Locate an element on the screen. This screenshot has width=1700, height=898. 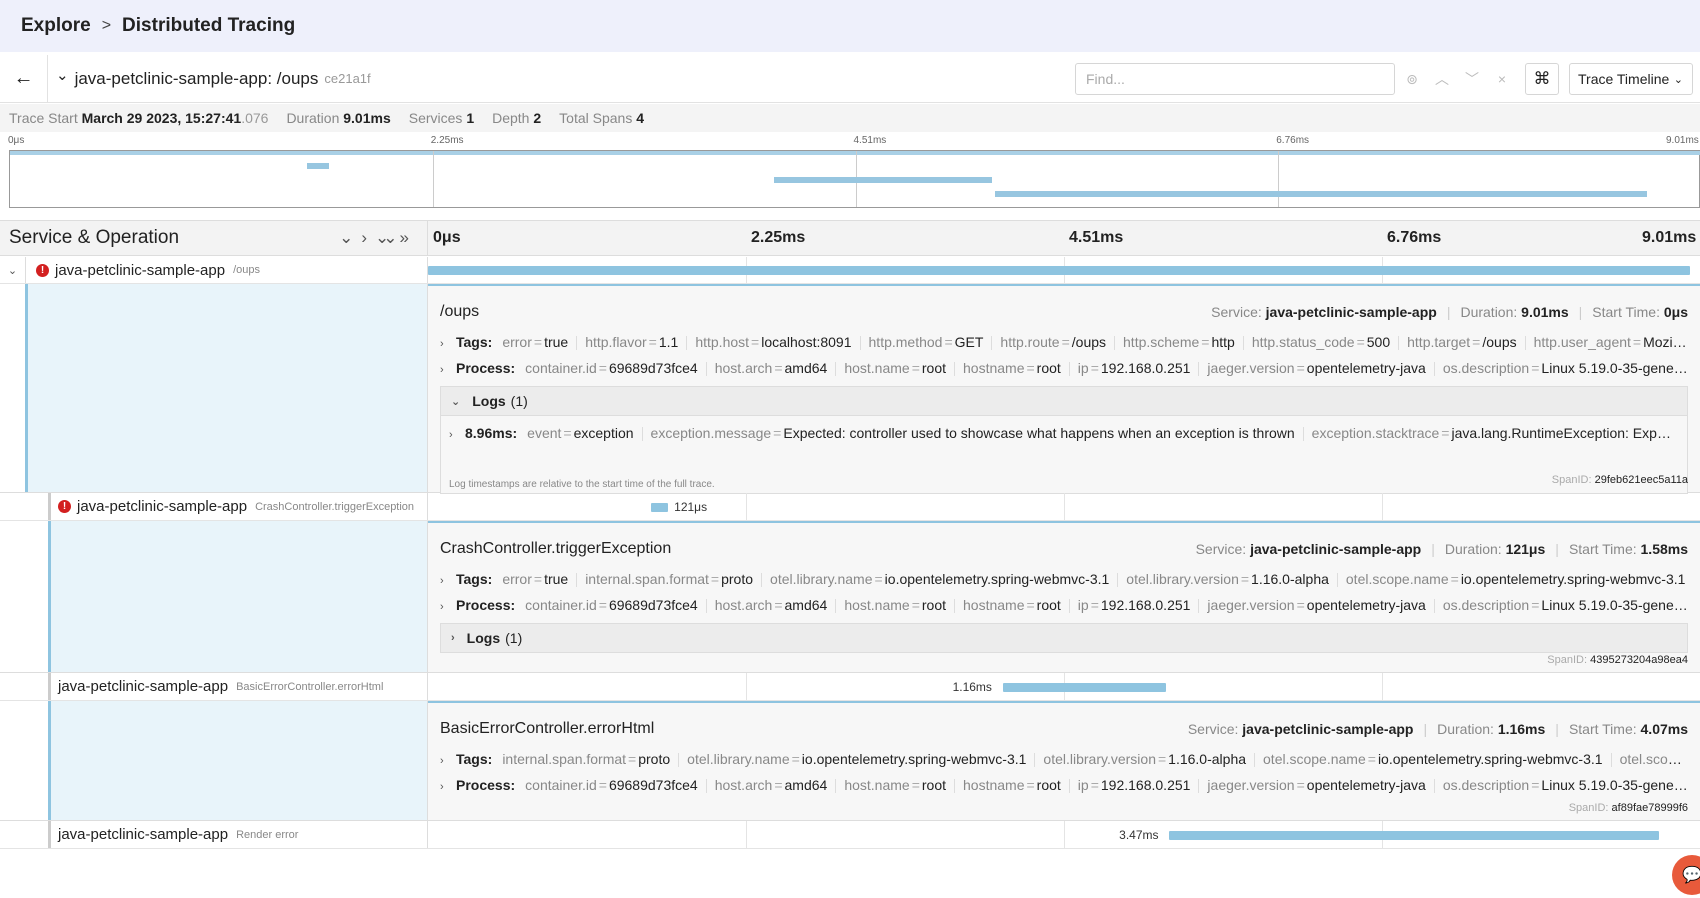
span-timeline-cell: 121μs is located at coordinates (1064, 506).